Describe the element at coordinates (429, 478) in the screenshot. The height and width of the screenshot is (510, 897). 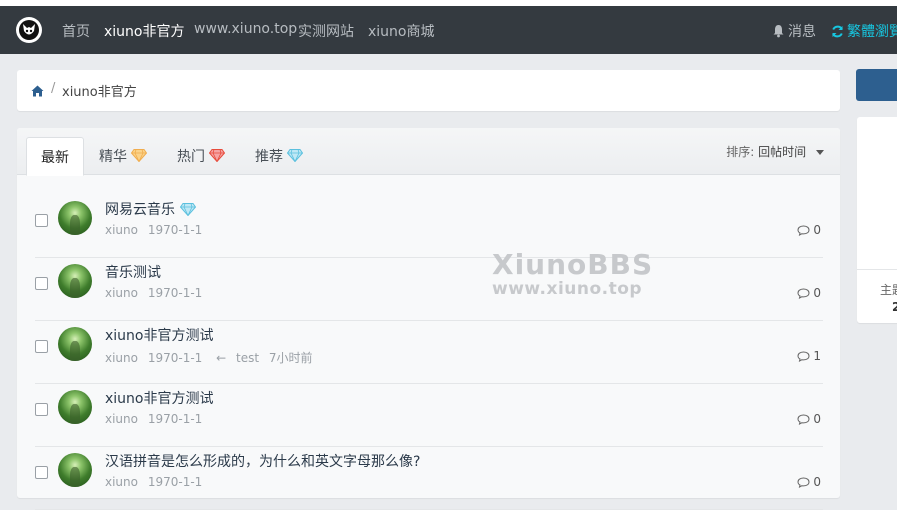
I see `thread-row: 汉语拼音是怎么形成的，为什么和英文字母那么像? xiuno 1970-1-1 0` at that location.